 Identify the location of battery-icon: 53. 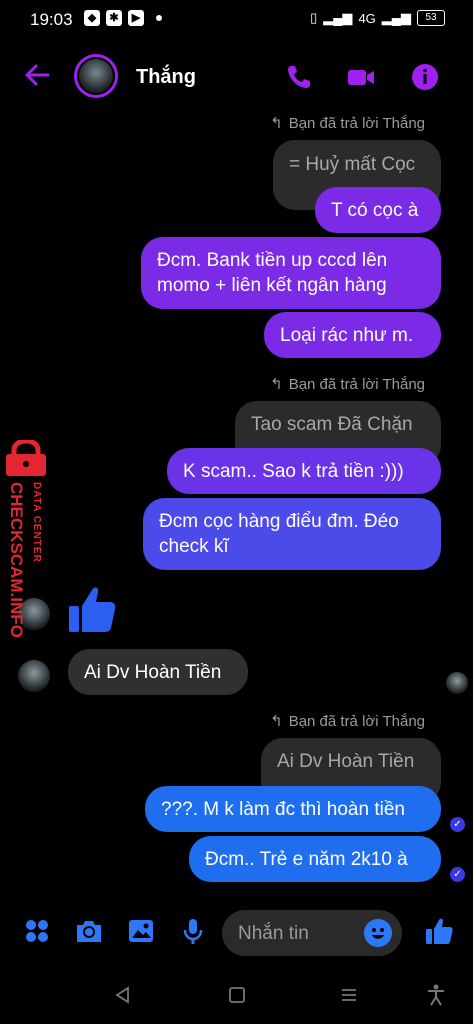
(431, 18).